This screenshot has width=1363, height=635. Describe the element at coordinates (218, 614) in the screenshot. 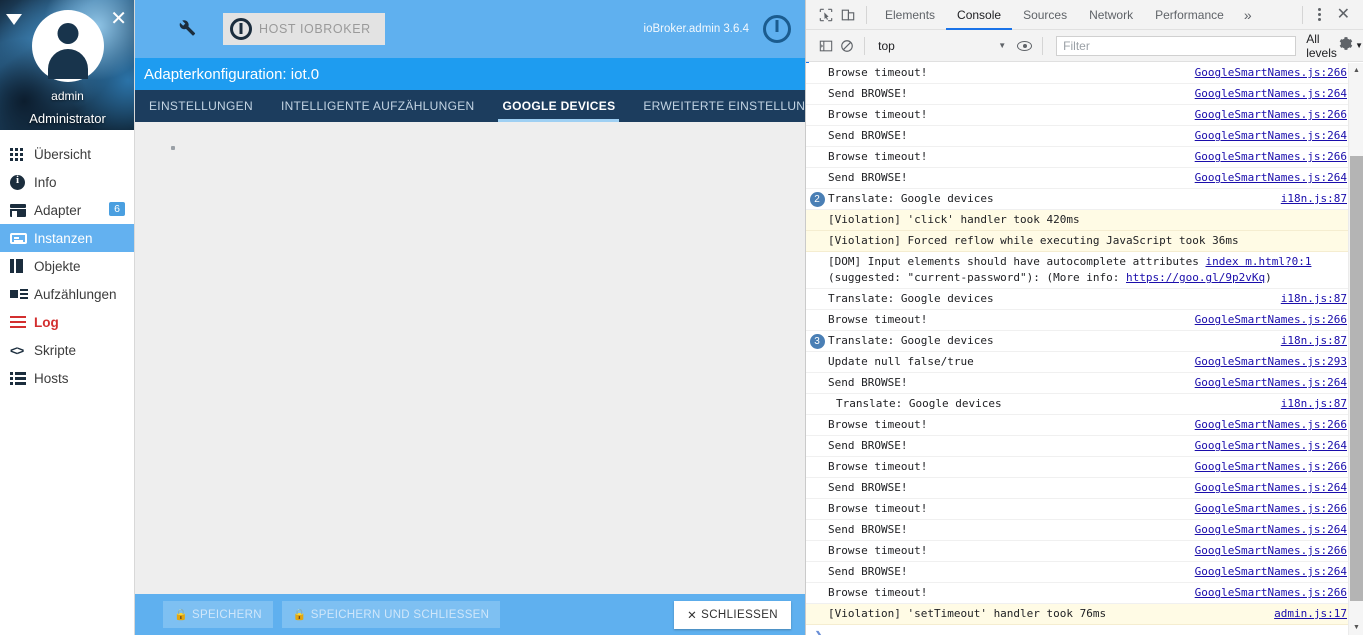

I see `save-button: 🔒 SPEICHERN` at that location.